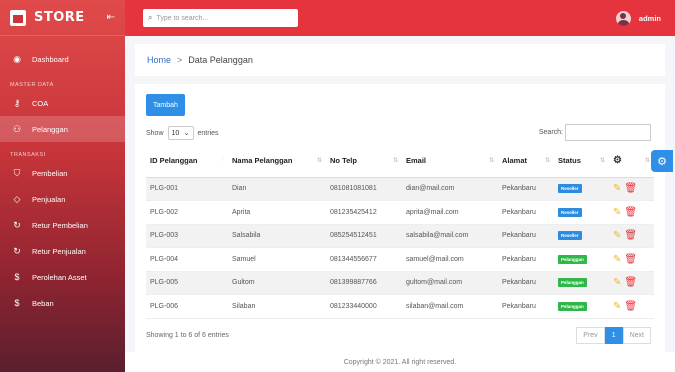 This screenshot has width=675, height=372. Describe the element at coordinates (400, 362) in the screenshot. I see `footer: Copyright © 2021. All right reserved.` at that location.